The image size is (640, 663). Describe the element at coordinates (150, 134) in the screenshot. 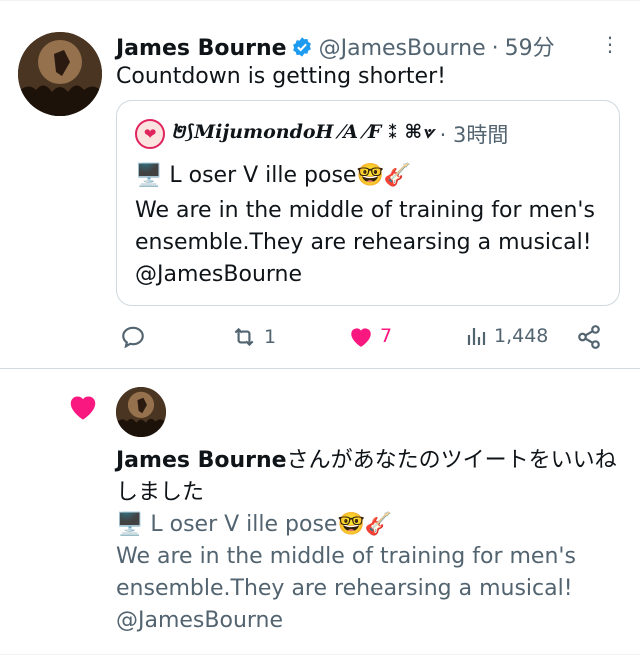

I see `quoted-author-avatar: ❤` at that location.